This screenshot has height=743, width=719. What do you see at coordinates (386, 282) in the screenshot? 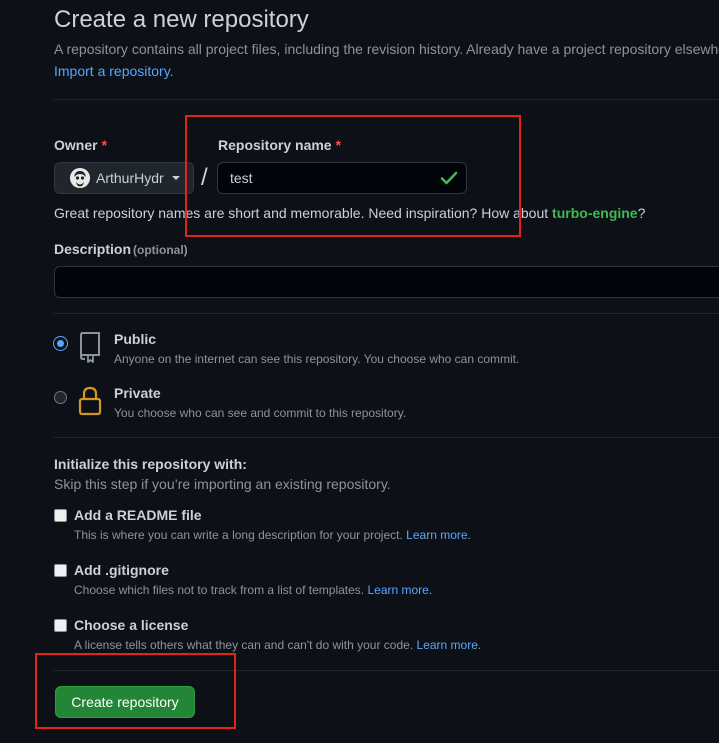
I see `description-input` at bounding box center [386, 282].